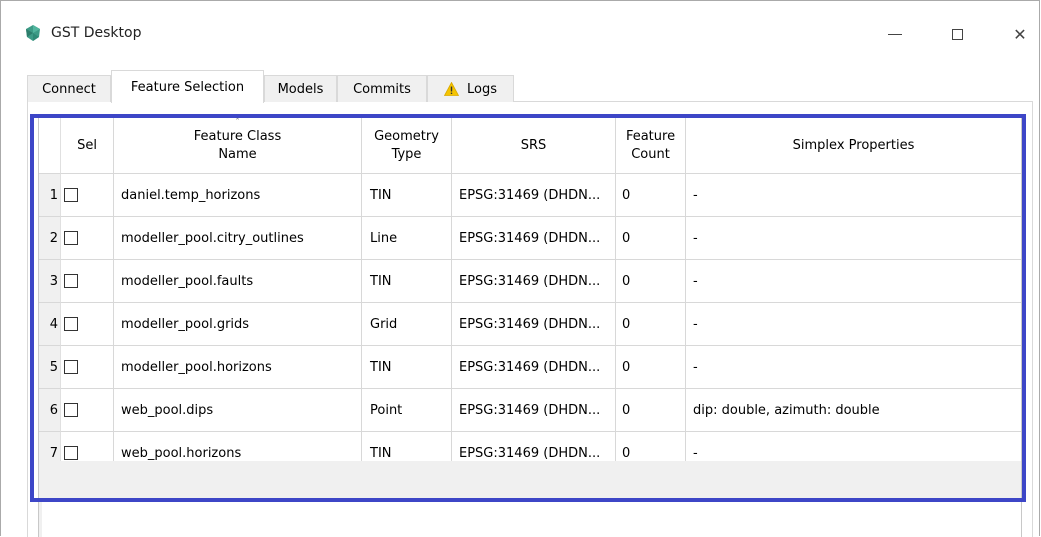 The height and width of the screenshot is (537, 1041). What do you see at coordinates (238, 281) in the screenshot?
I see `feature-class-name-cell: modeller_pool.faults` at bounding box center [238, 281].